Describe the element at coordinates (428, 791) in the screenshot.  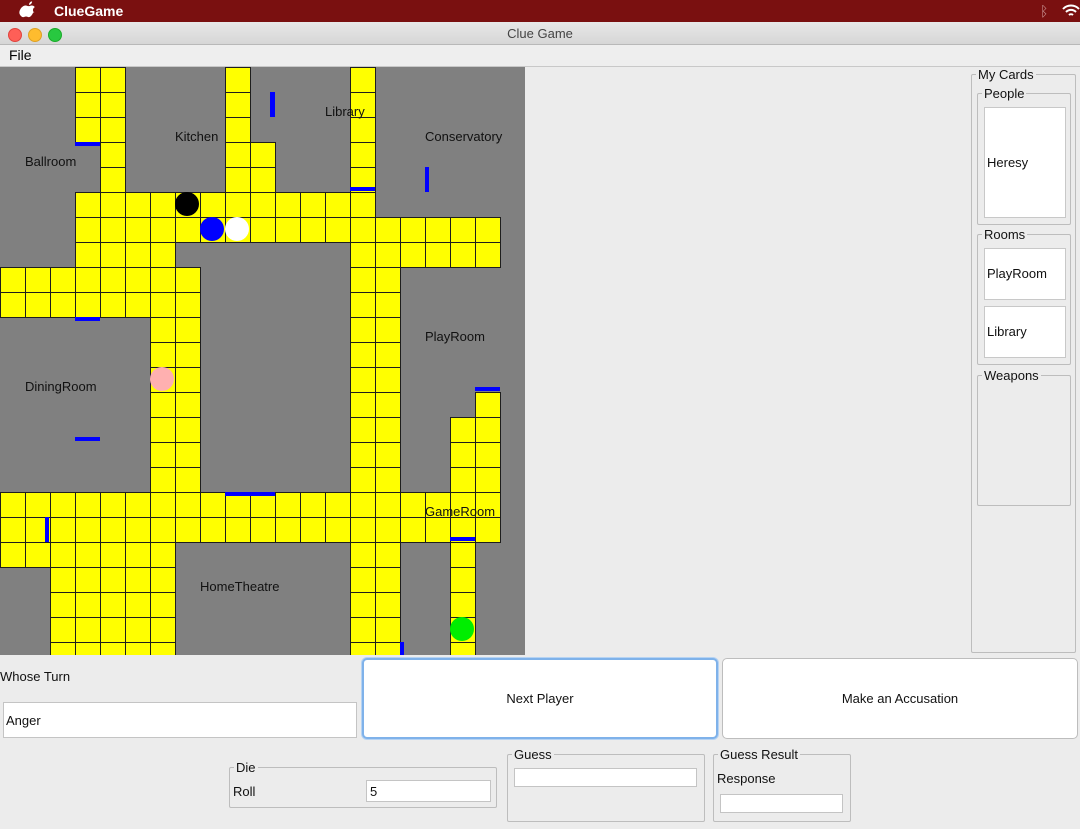
I see `roll-field: 5` at that location.